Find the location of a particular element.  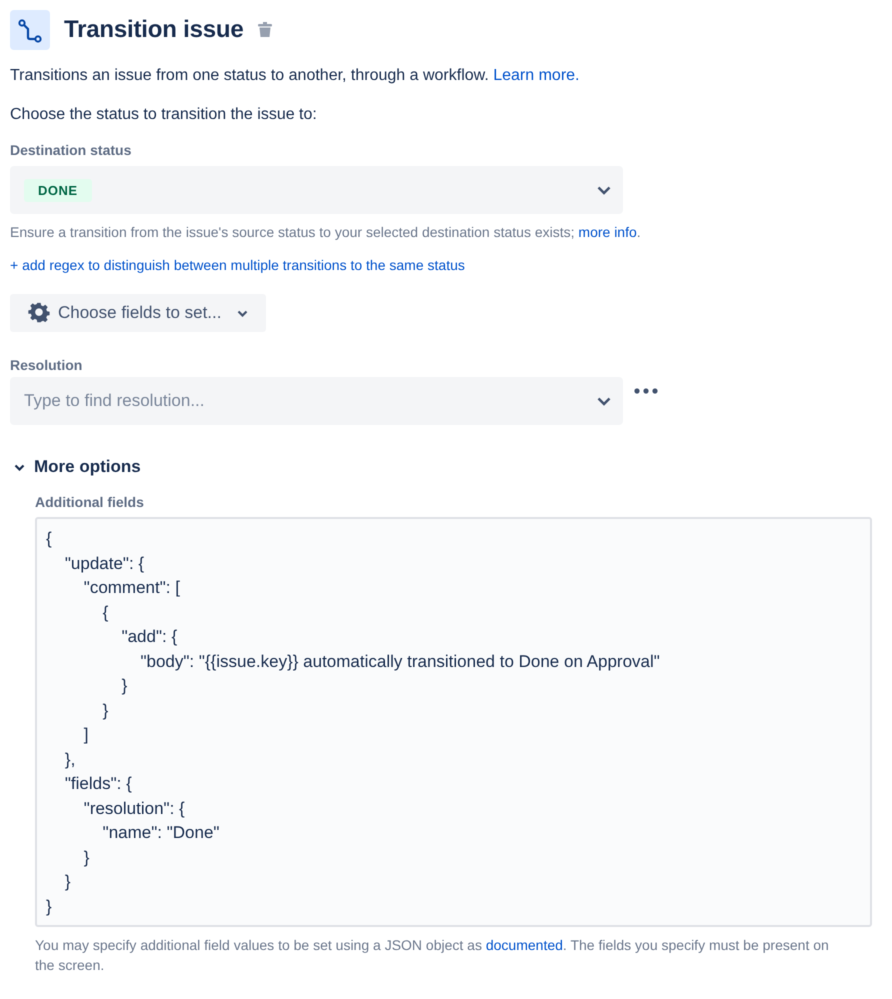

gear-icon is located at coordinates (39, 313).